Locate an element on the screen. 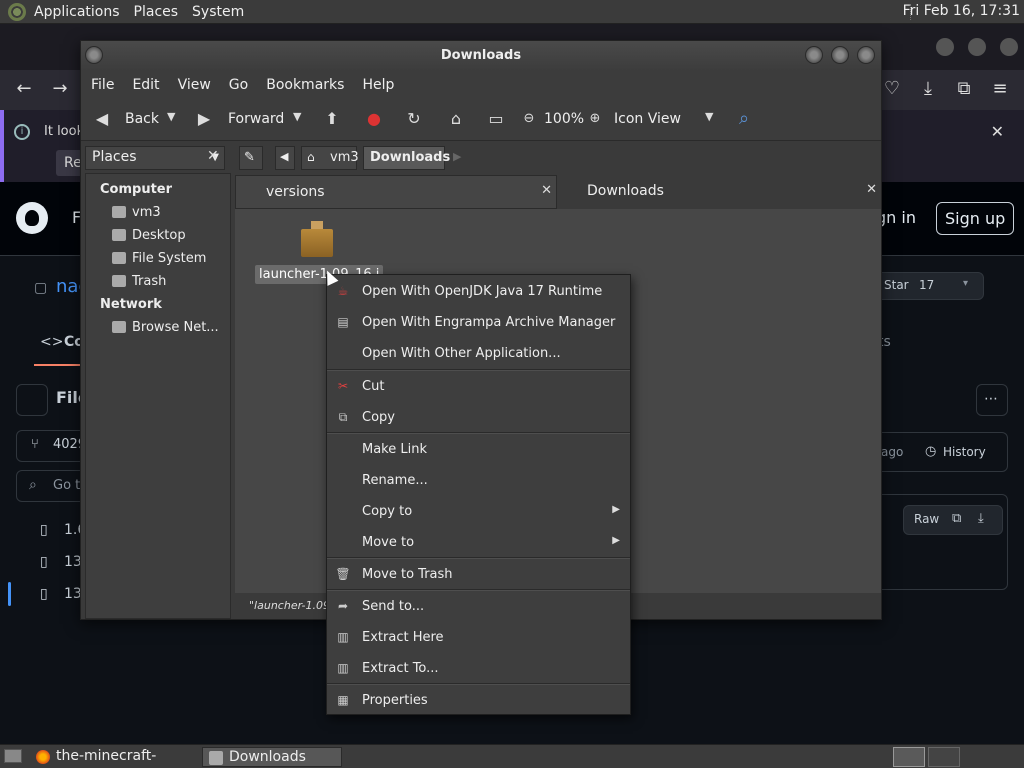 The height and width of the screenshot is (768, 1024). sidebar-item-desktop: Desktop is located at coordinates (159, 235).